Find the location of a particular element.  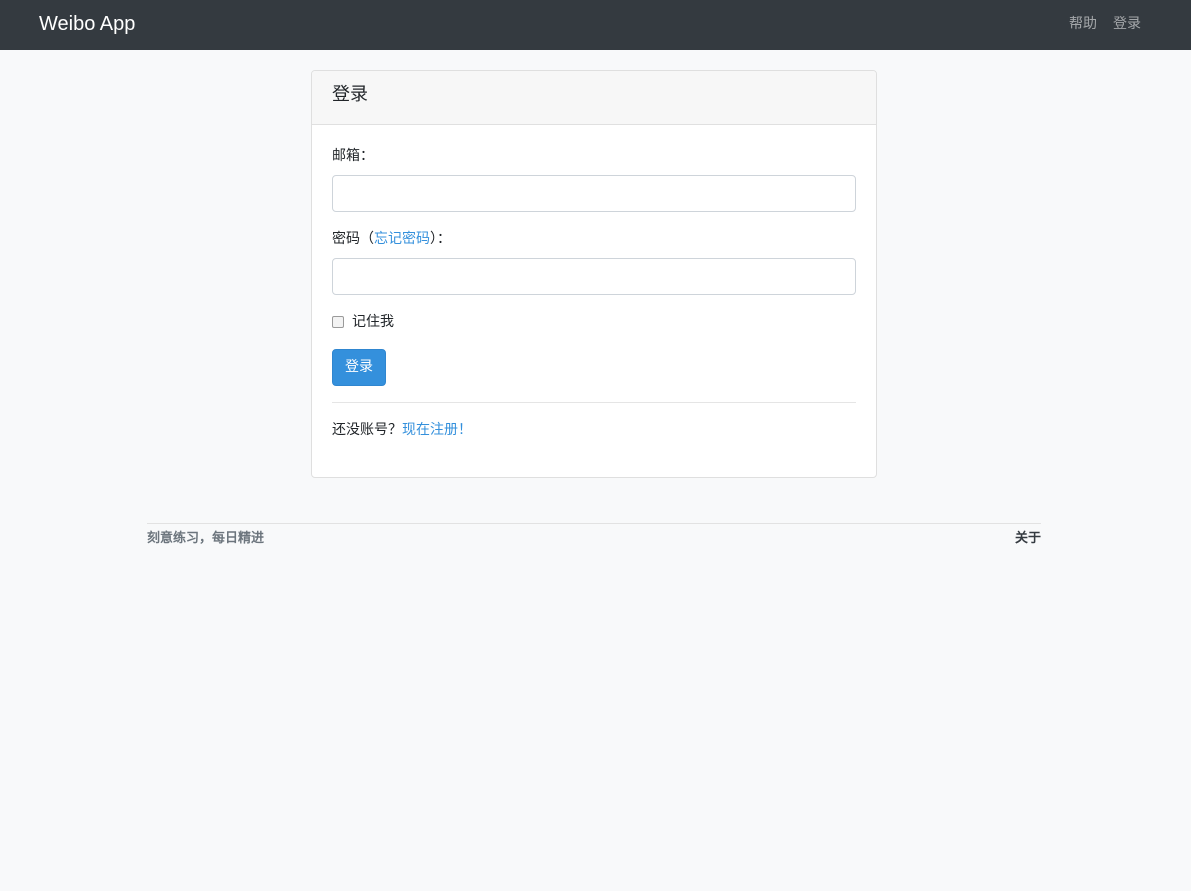

remember-me-checkbox is located at coordinates (338, 322).